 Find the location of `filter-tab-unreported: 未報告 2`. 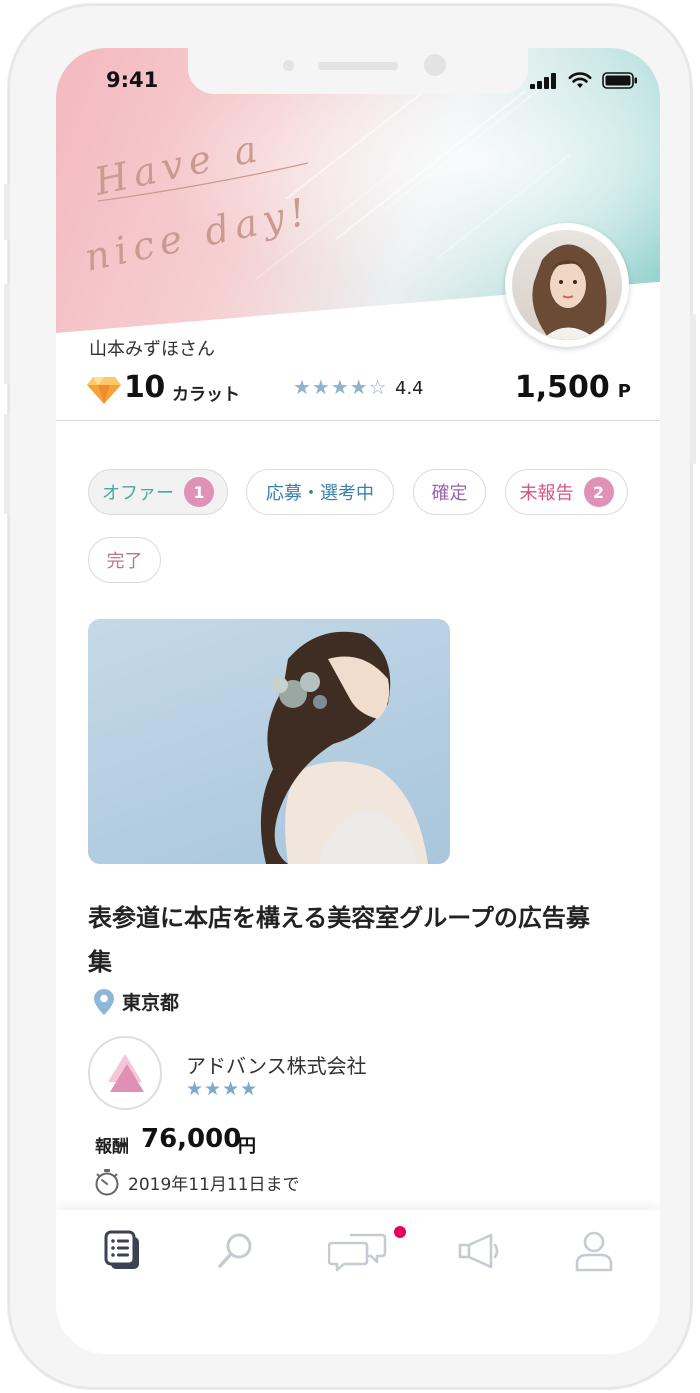

filter-tab-unreported: 未報告 2 is located at coordinates (566, 492).